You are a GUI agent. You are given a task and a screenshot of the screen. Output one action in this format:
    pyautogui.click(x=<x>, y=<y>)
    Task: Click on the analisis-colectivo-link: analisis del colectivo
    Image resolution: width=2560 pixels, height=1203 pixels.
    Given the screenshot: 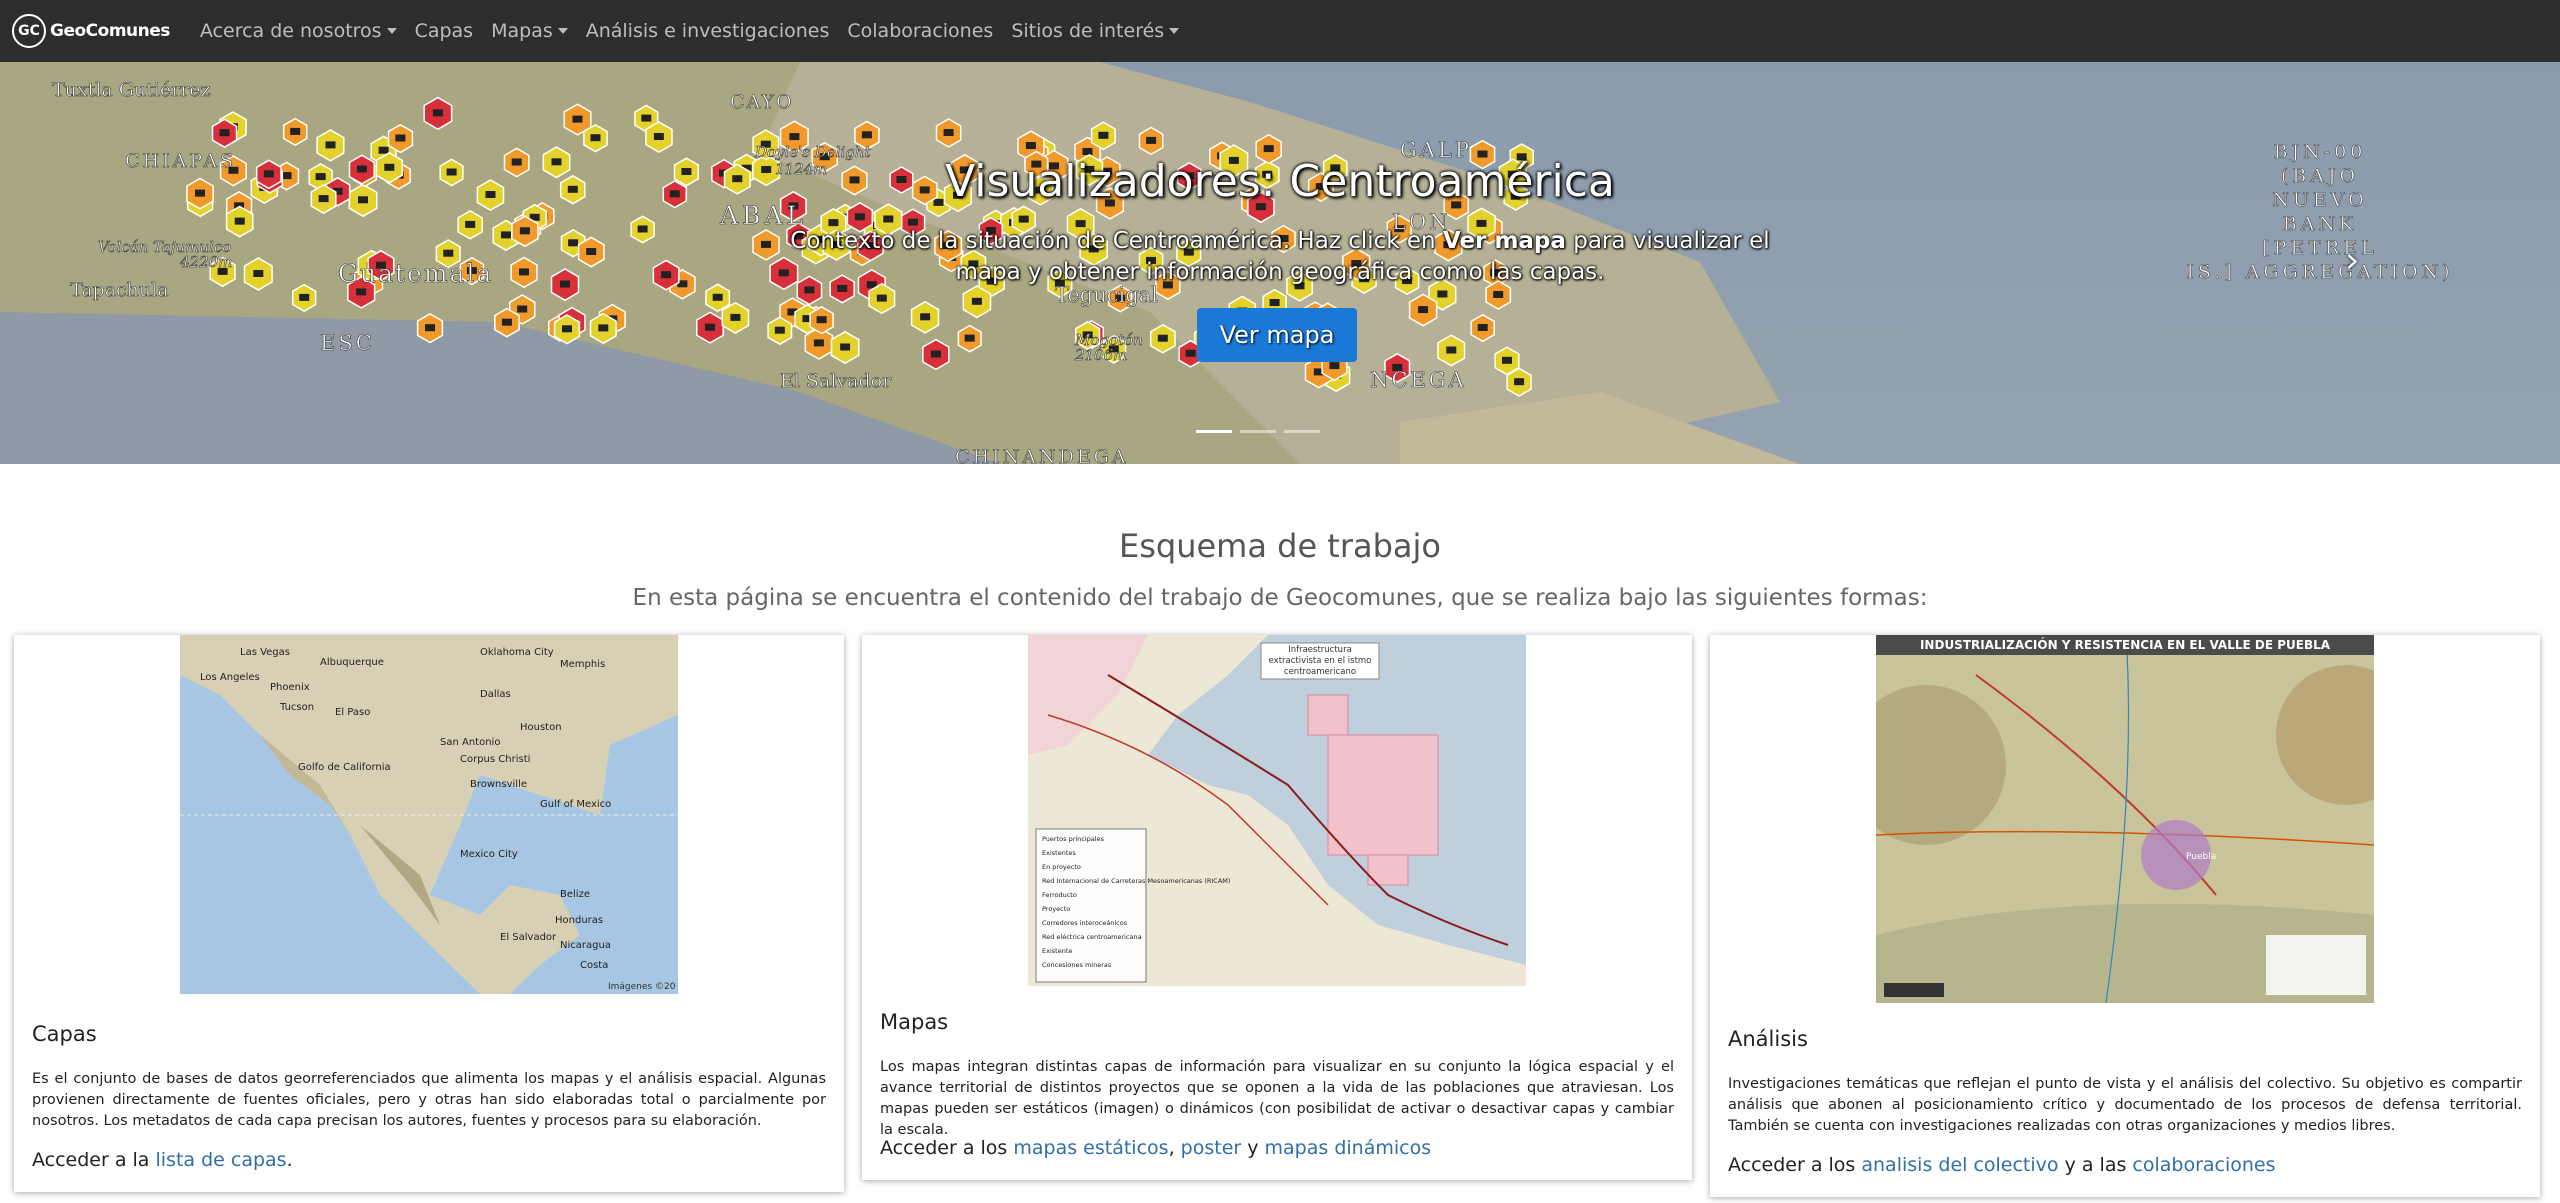 What is the action you would take?
    pyautogui.click(x=1959, y=1165)
    